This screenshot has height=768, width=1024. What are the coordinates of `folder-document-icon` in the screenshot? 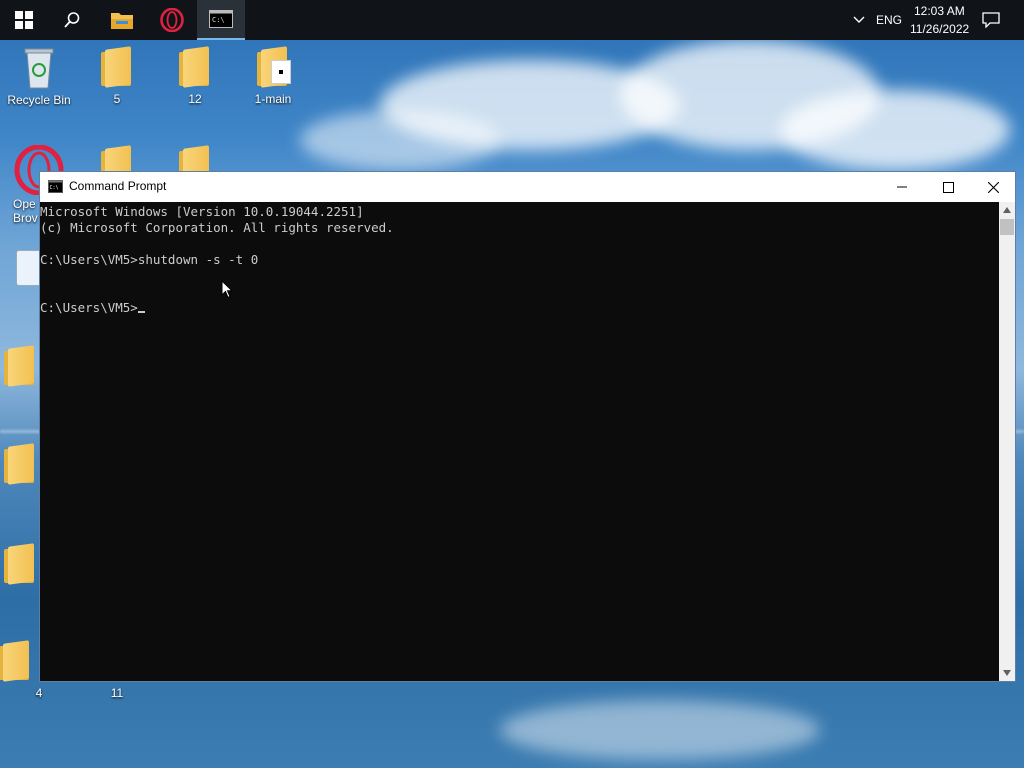 It's located at (274, 67).